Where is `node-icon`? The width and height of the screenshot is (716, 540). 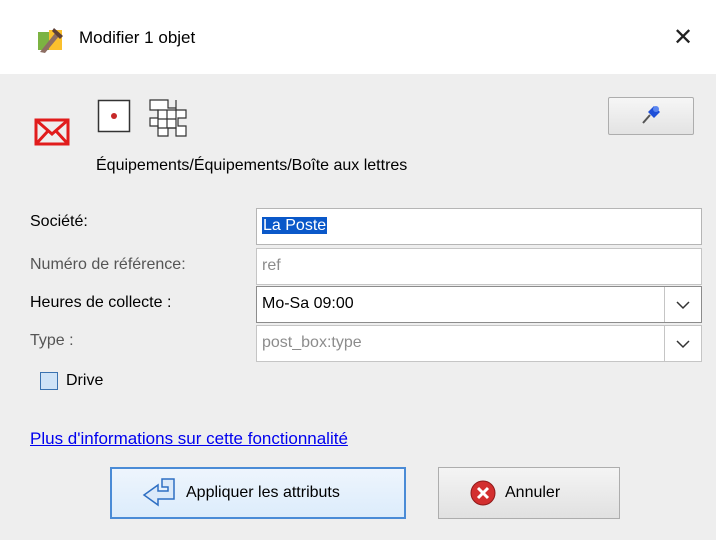 node-icon is located at coordinates (114, 116).